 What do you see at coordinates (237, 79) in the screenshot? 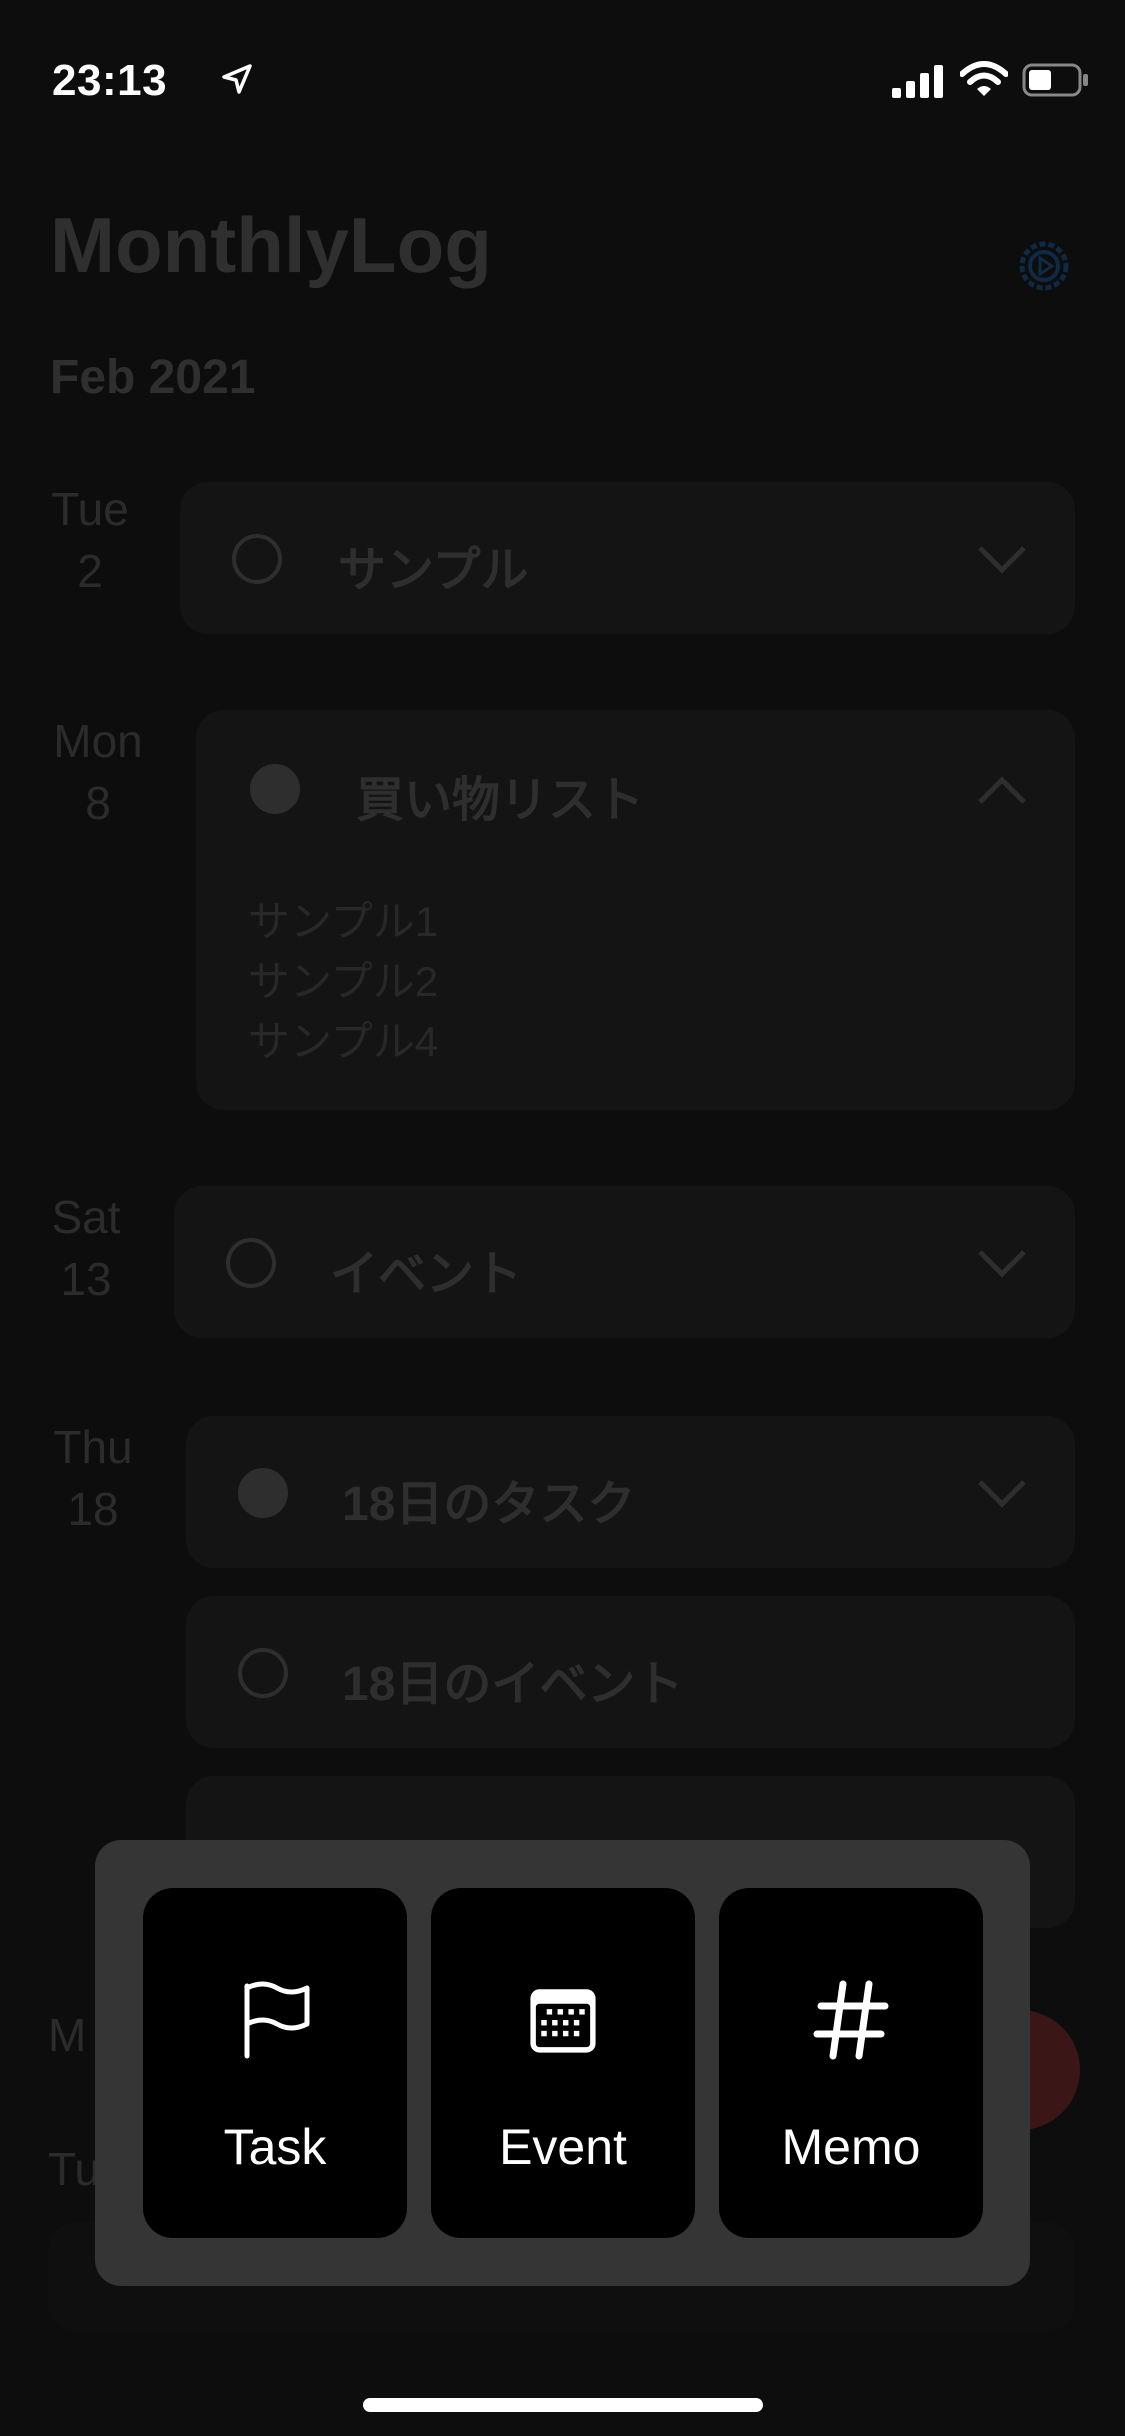
I see `location-arrow-icon` at bounding box center [237, 79].